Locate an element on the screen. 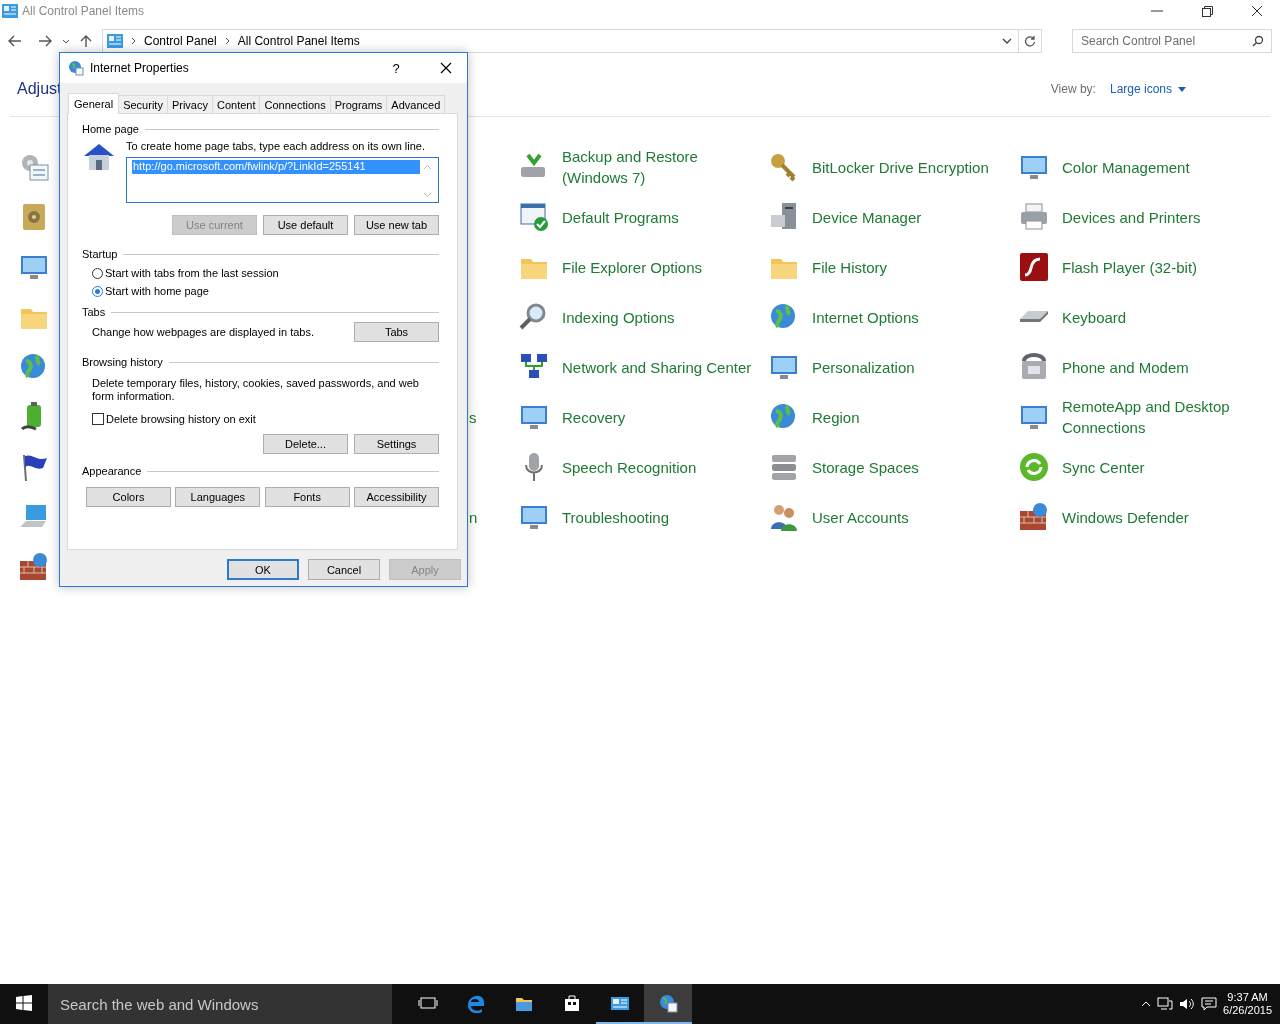  dialog-title: Internet Properties is located at coordinates (139, 68).